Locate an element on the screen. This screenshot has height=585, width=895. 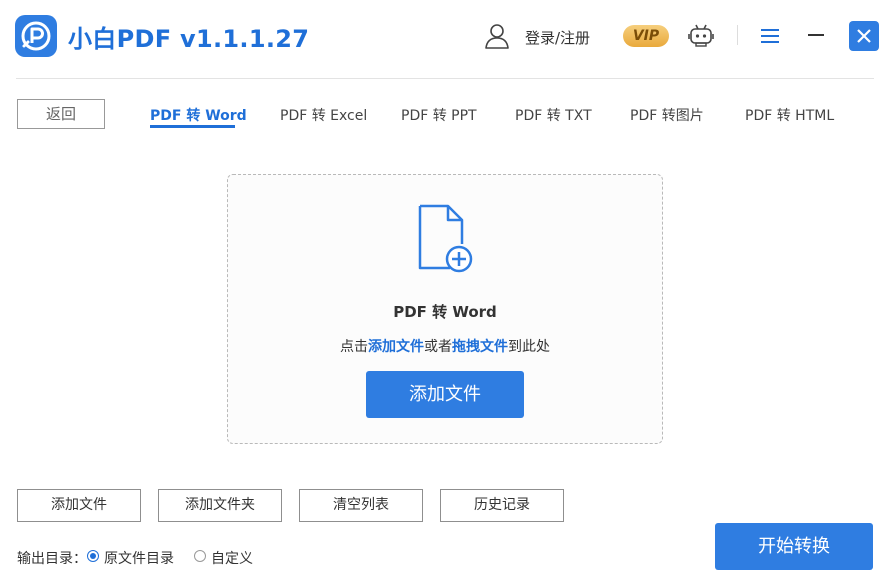
start-convert-button: 开始转换 is located at coordinates (794, 546).